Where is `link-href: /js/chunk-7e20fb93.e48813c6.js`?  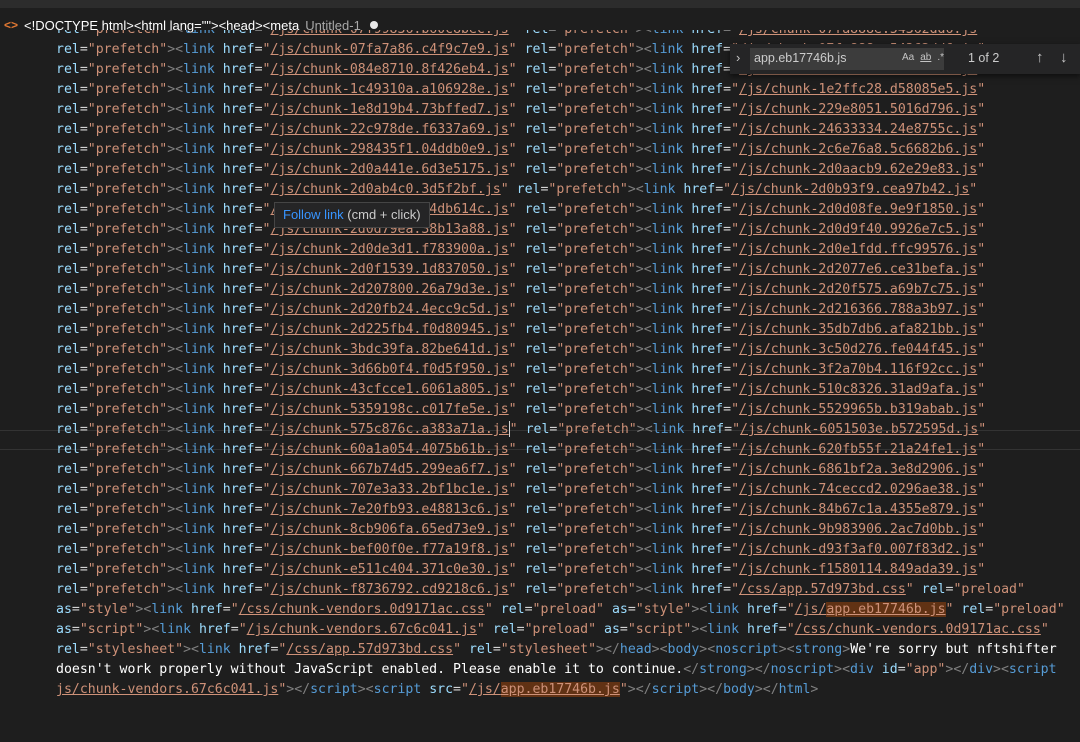
link-href: /js/chunk-7e20fb93.e48813c6.js is located at coordinates (389, 509).